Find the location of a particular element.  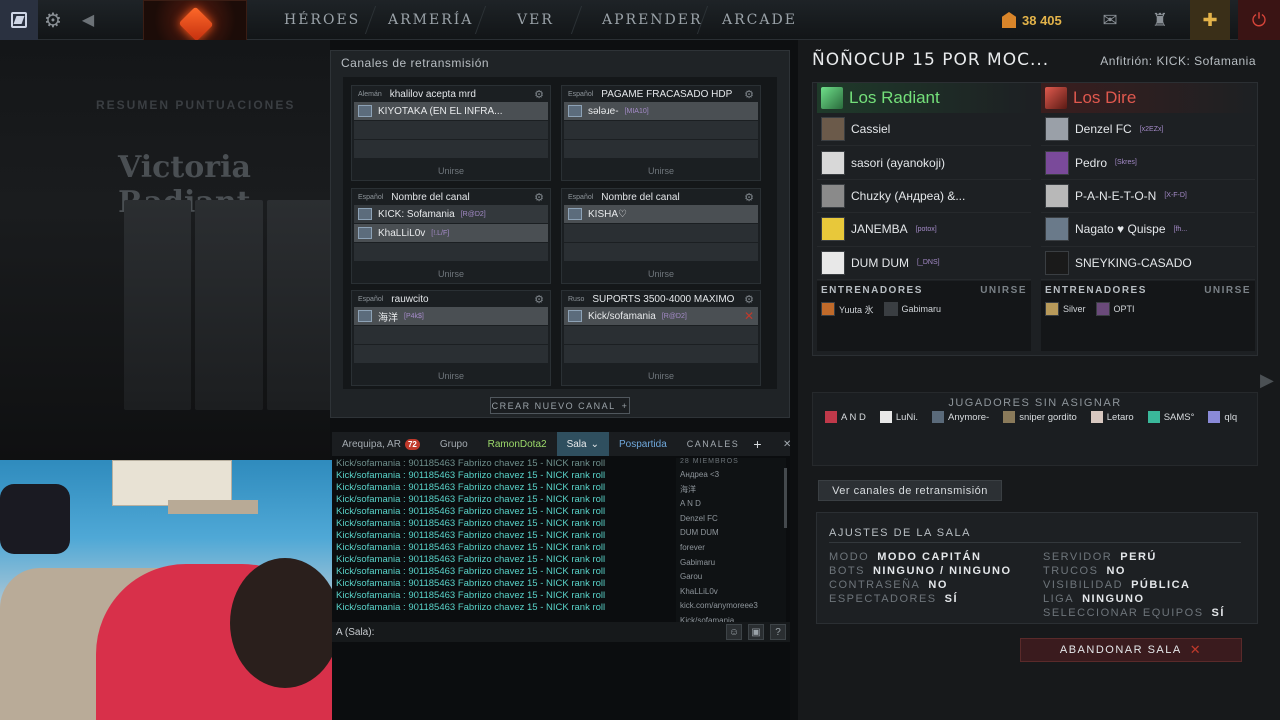

coach-item: Silver is located at coordinates (1065, 309).